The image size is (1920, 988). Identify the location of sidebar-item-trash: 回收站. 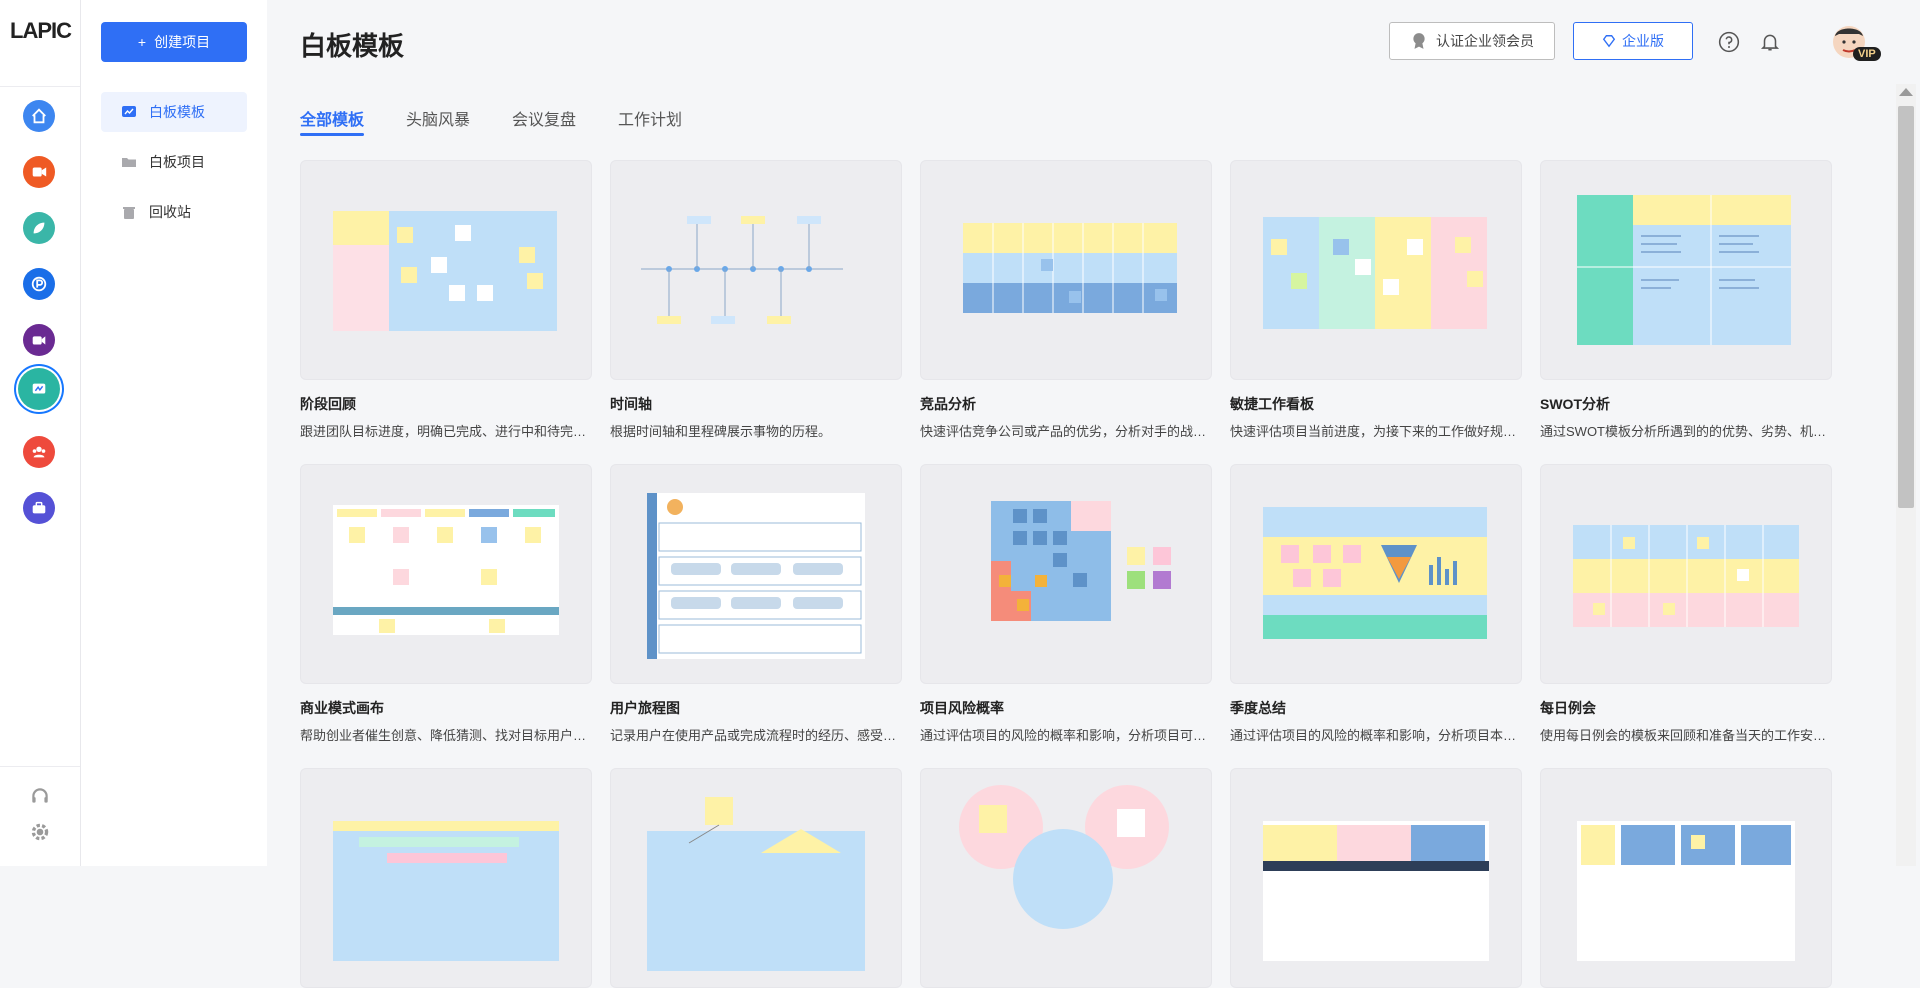
(174, 212).